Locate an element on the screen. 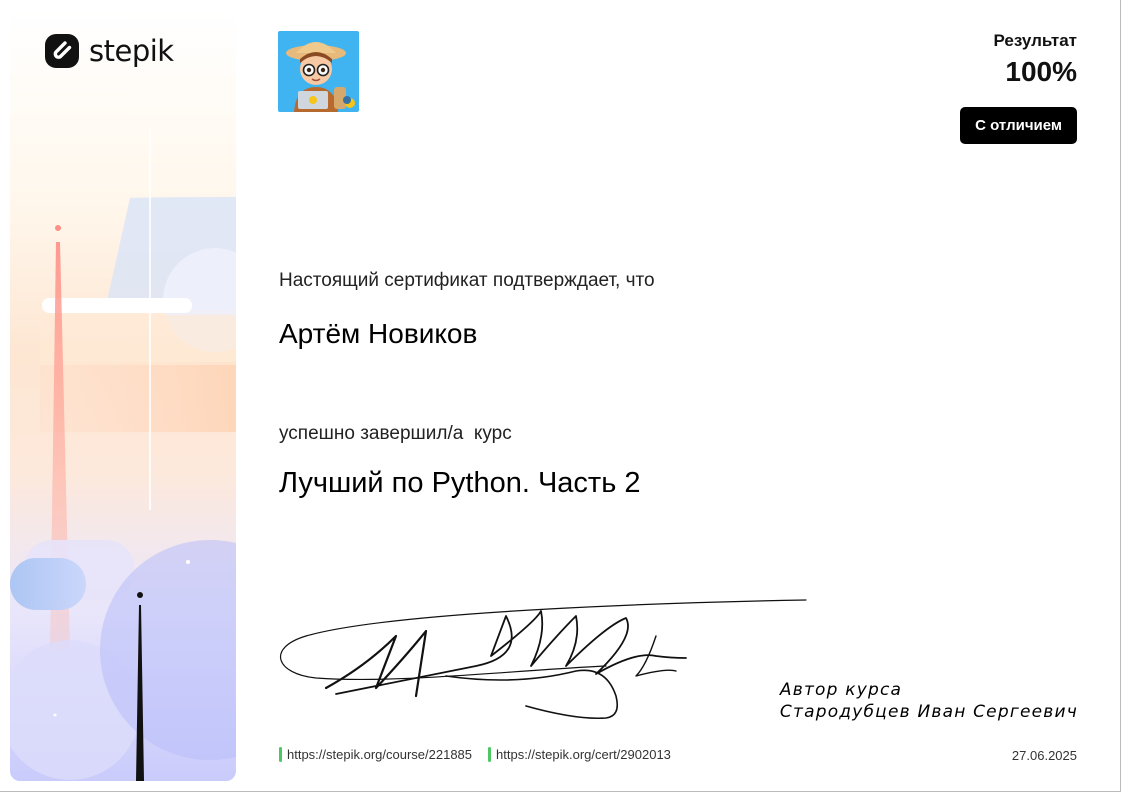 The image size is (1122, 793). cert-url: https://stepik.org/cert/2902013 is located at coordinates (583, 754).